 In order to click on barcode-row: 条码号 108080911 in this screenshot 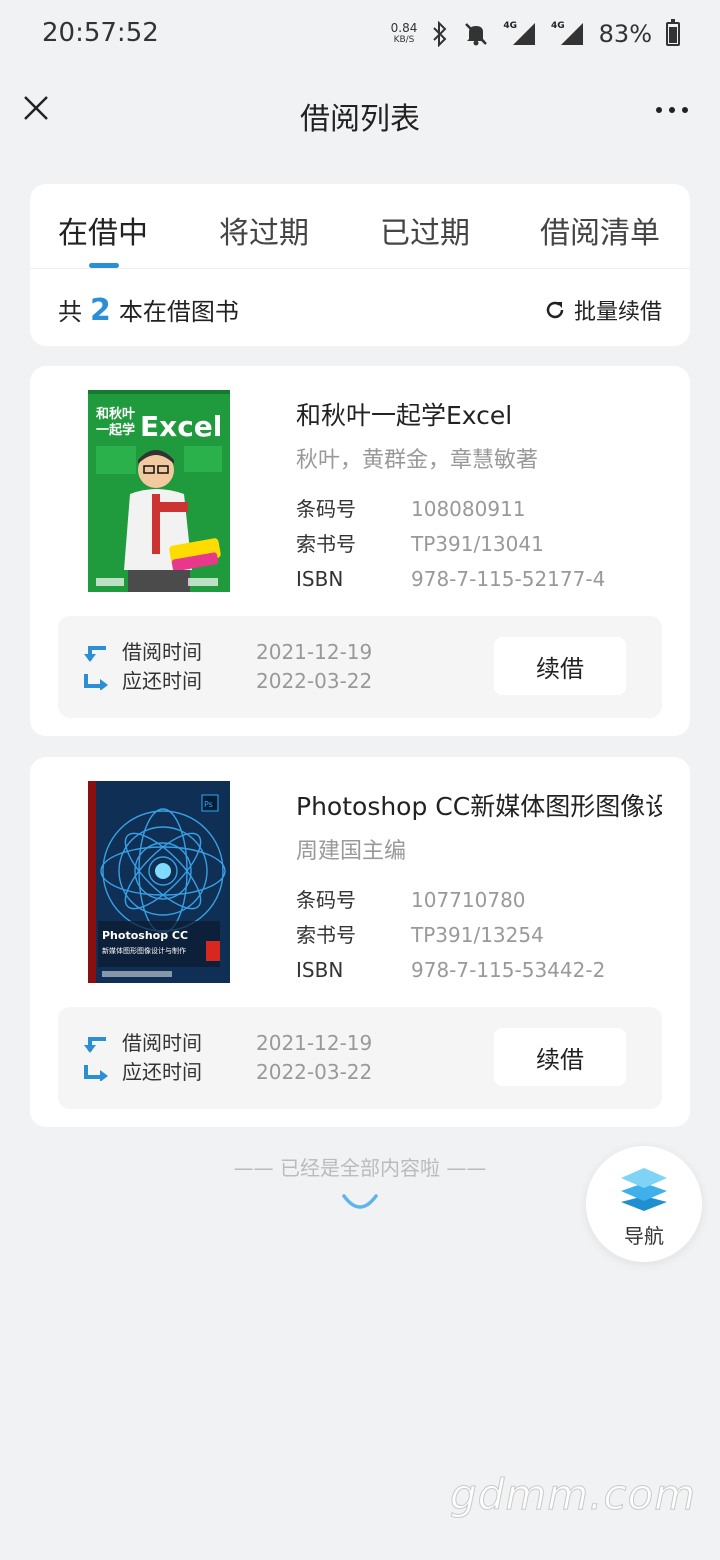, I will do `click(479, 509)`.